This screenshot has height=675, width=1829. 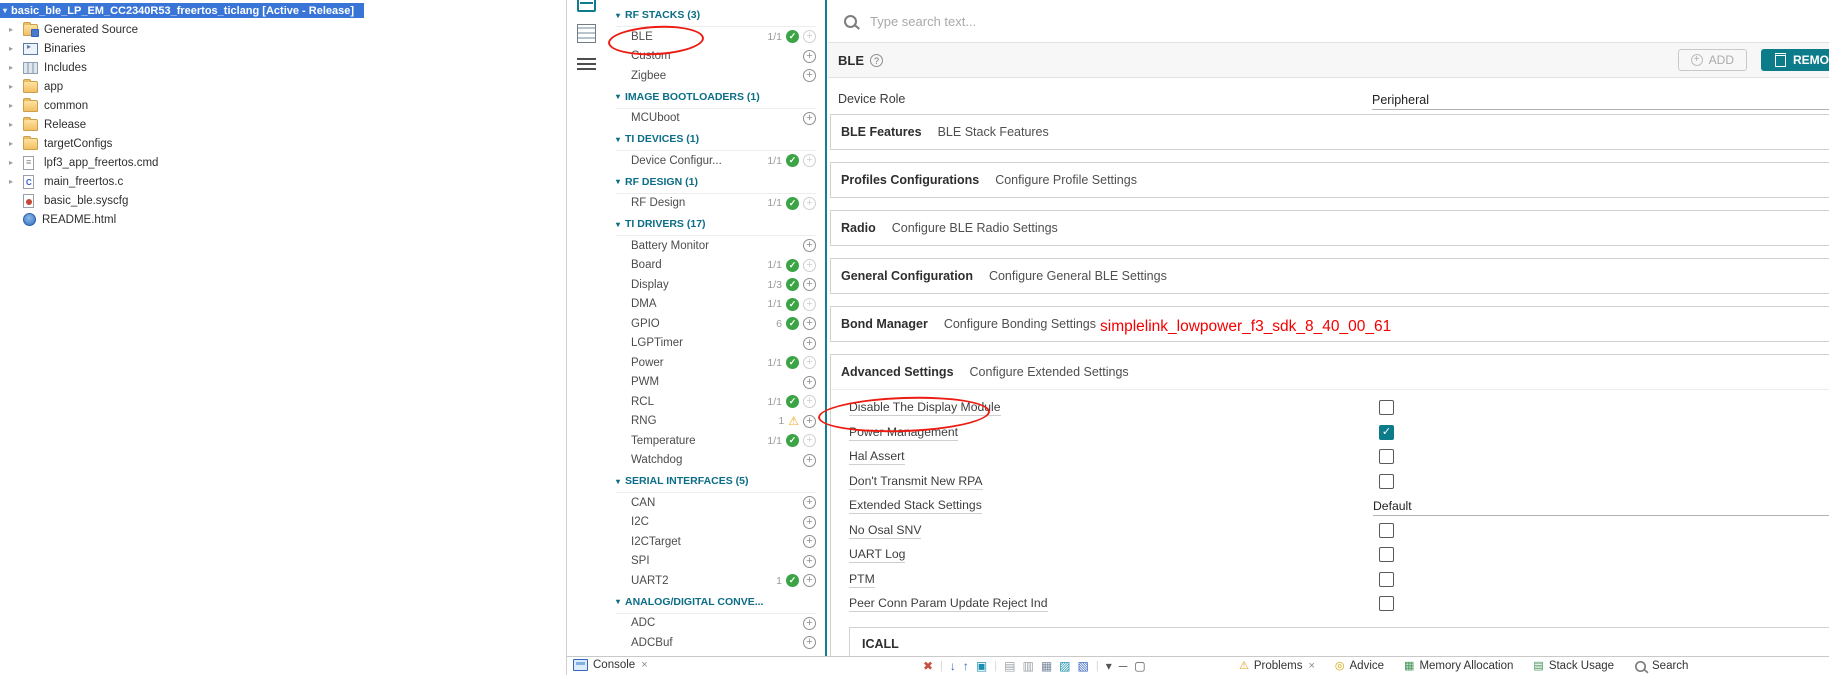 What do you see at coordinates (716, 383) in the screenshot?
I see `tree-item: PWM +` at bounding box center [716, 383].